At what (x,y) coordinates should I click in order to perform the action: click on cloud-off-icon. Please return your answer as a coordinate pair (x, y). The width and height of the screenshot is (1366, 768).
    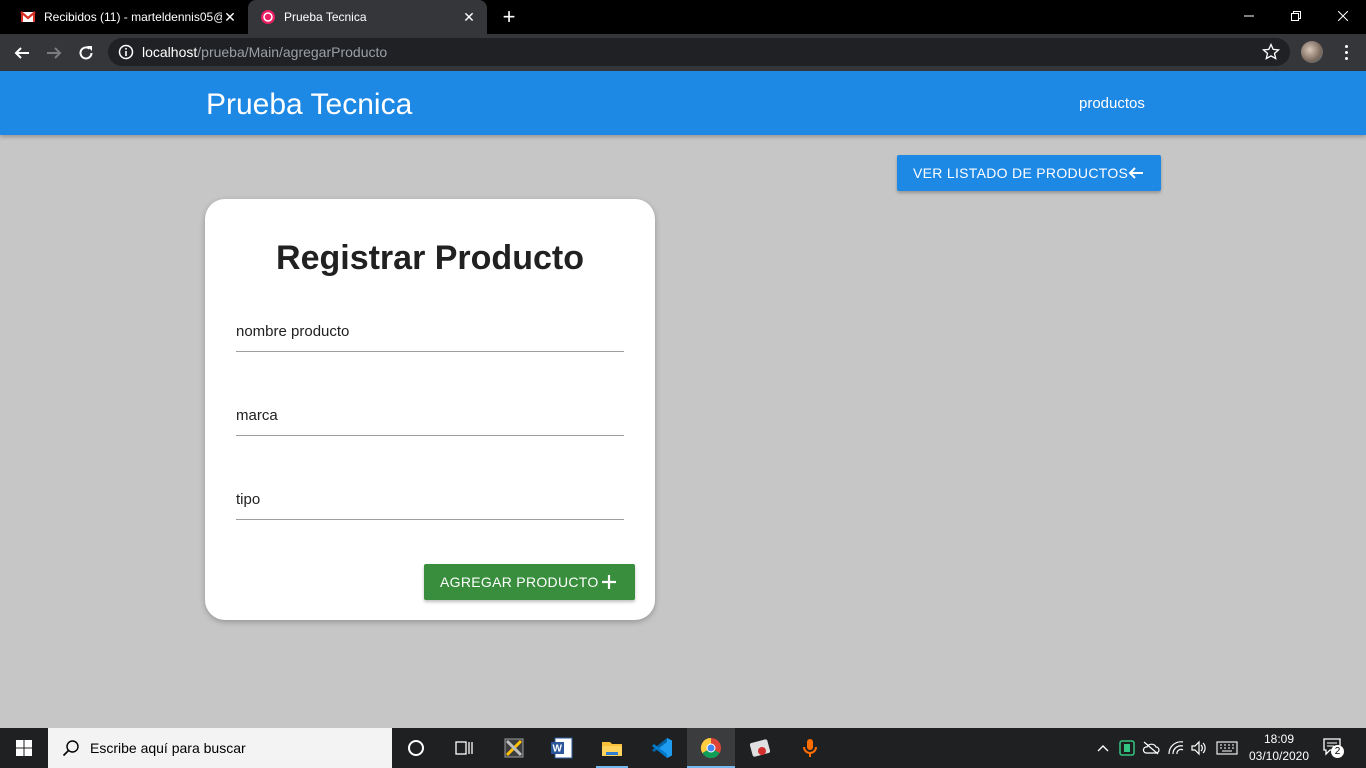
    Looking at the image, I should click on (1151, 748).